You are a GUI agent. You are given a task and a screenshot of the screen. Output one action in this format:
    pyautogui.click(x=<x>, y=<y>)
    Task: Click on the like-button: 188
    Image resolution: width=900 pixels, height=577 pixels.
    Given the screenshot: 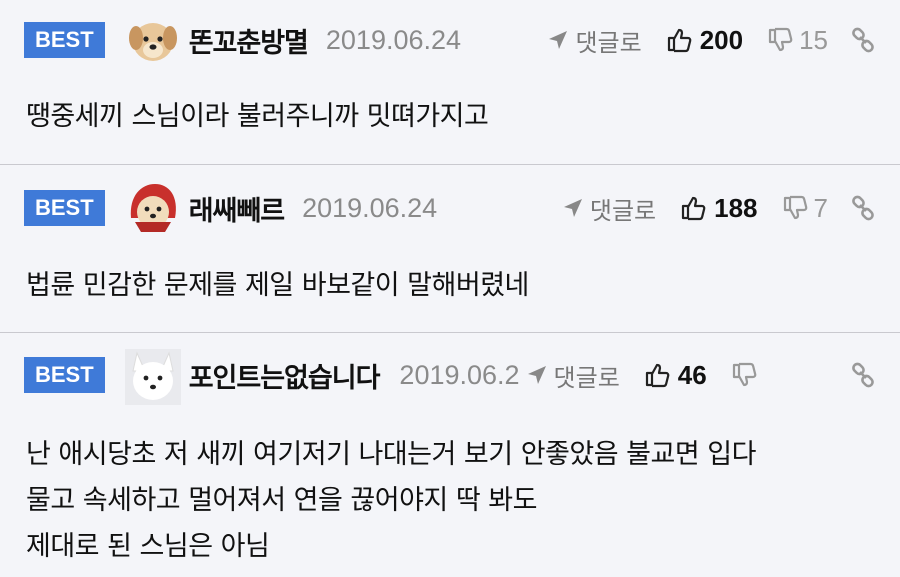 What is the action you would take?
    pyautogui.click(x=719, y=208)
    